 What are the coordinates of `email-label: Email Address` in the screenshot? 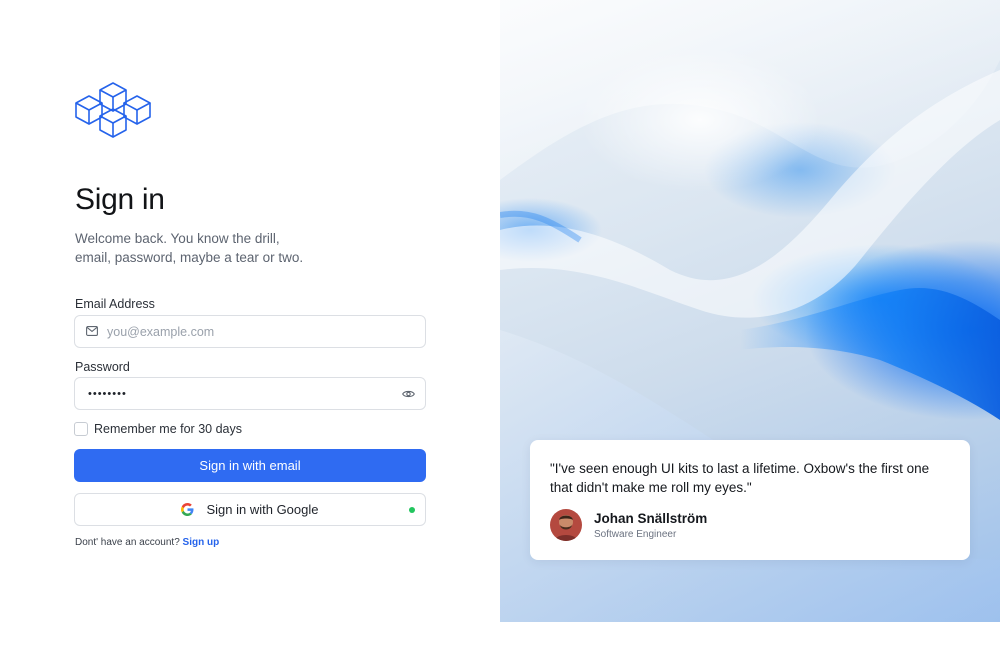 It's located at (115, 304).